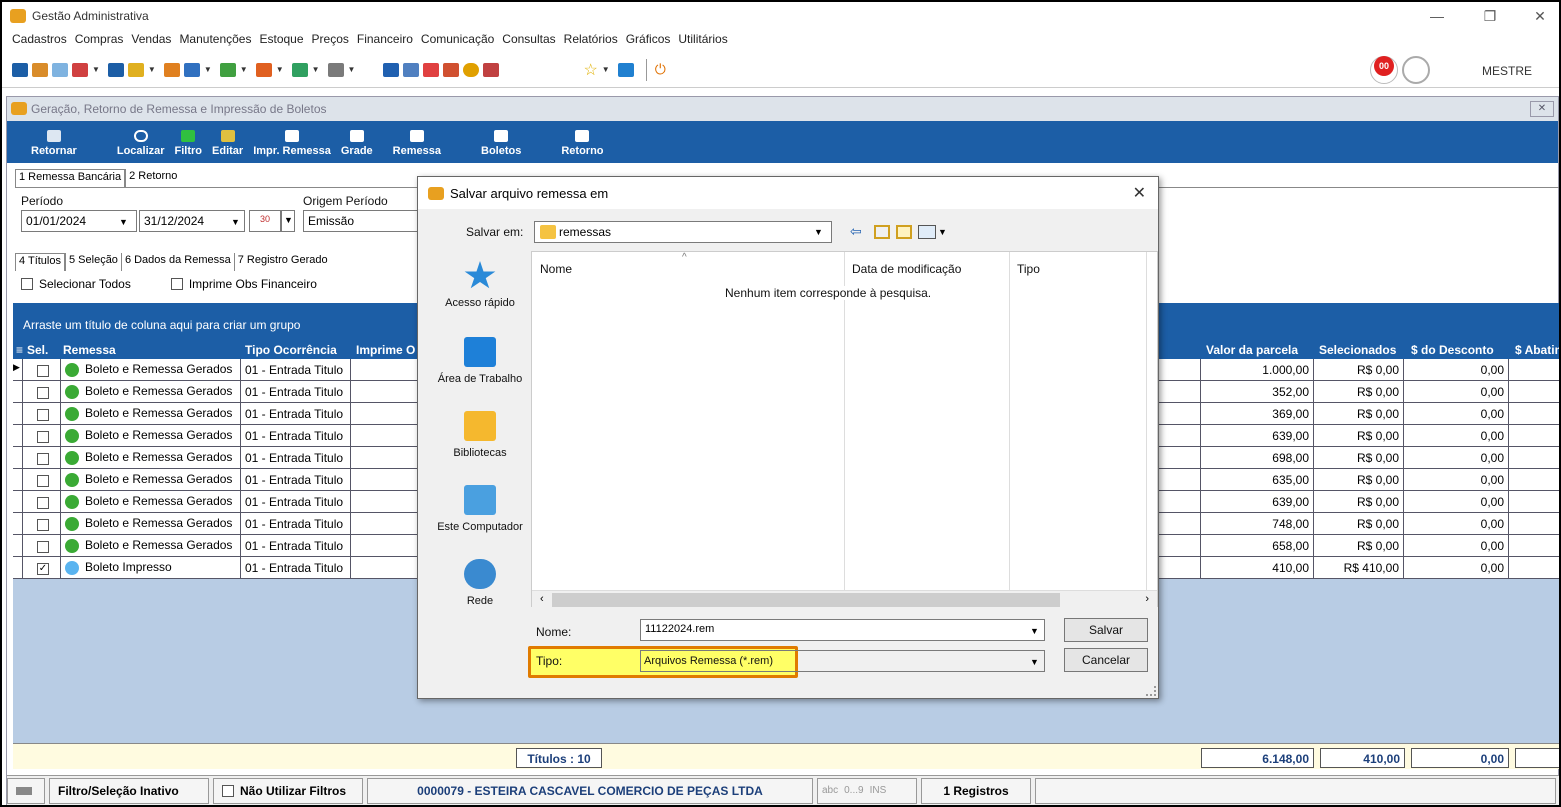  What do you see at coordinates (501, 143) in the screenshot?
I see `boletos-button: Boletos` at bounding box center [501, 143].